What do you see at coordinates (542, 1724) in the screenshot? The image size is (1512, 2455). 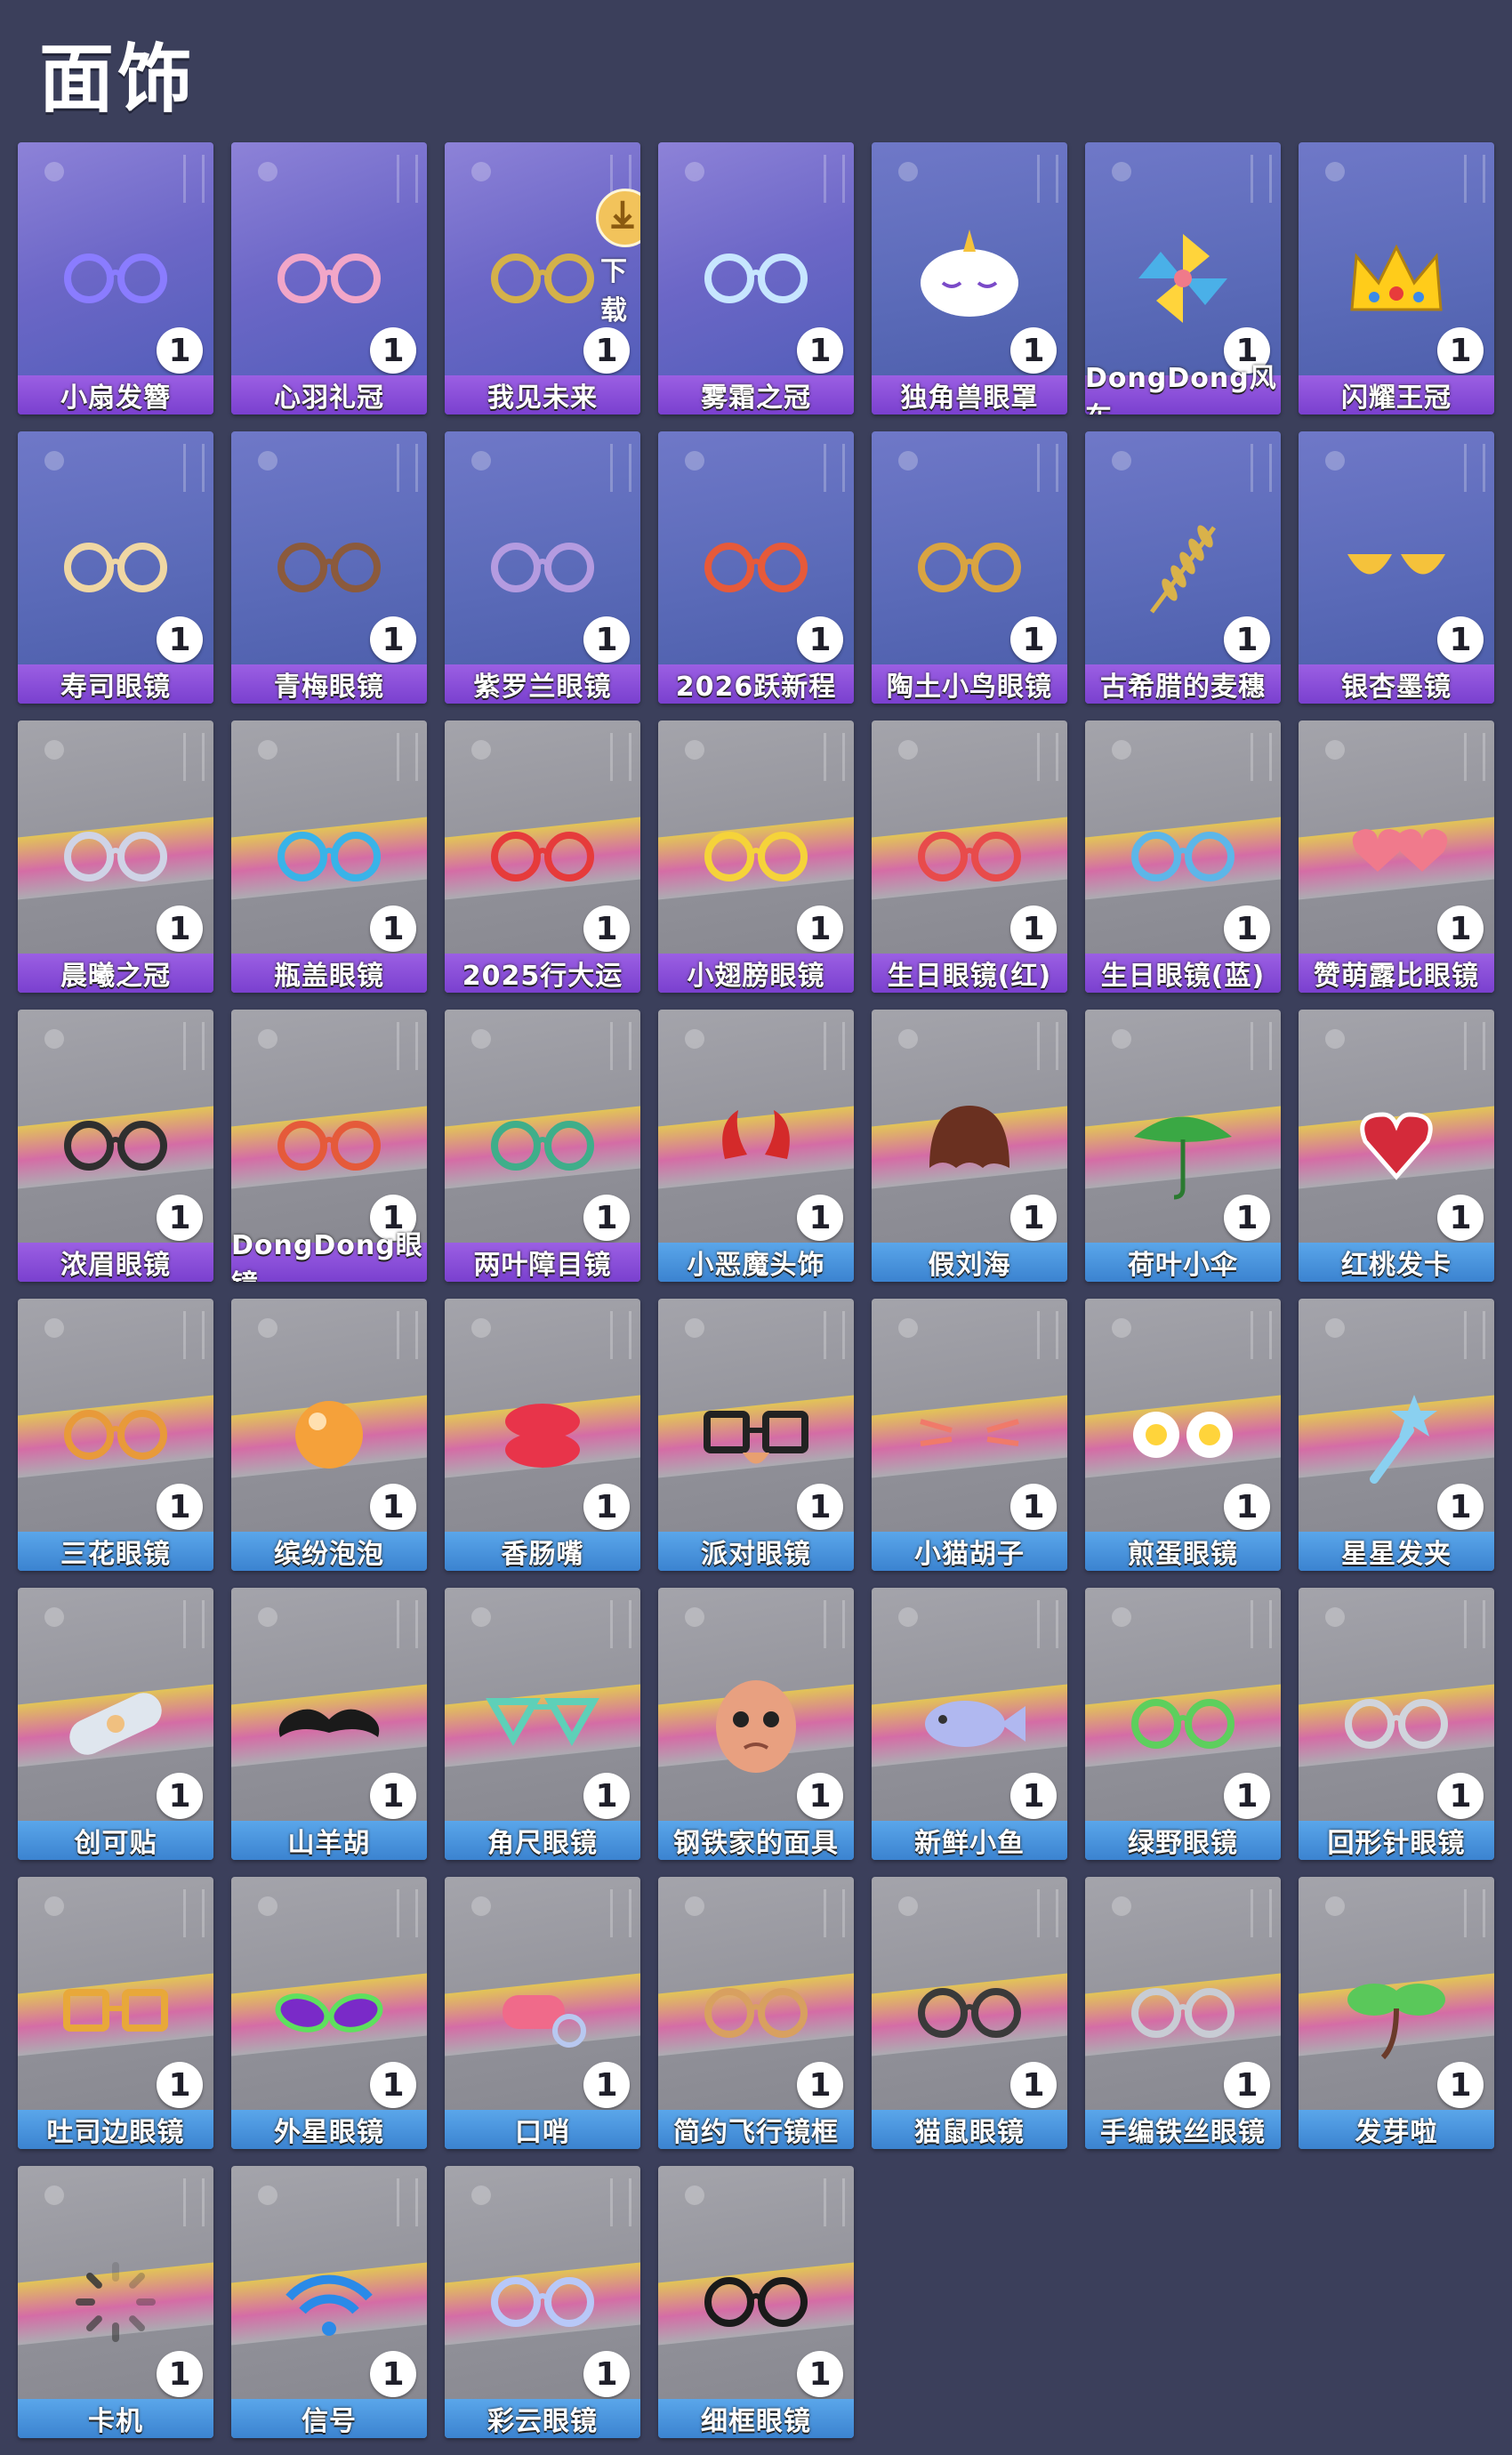 I see `item-card: 1 角尺眼镜` at bounding box center [542, 1724].